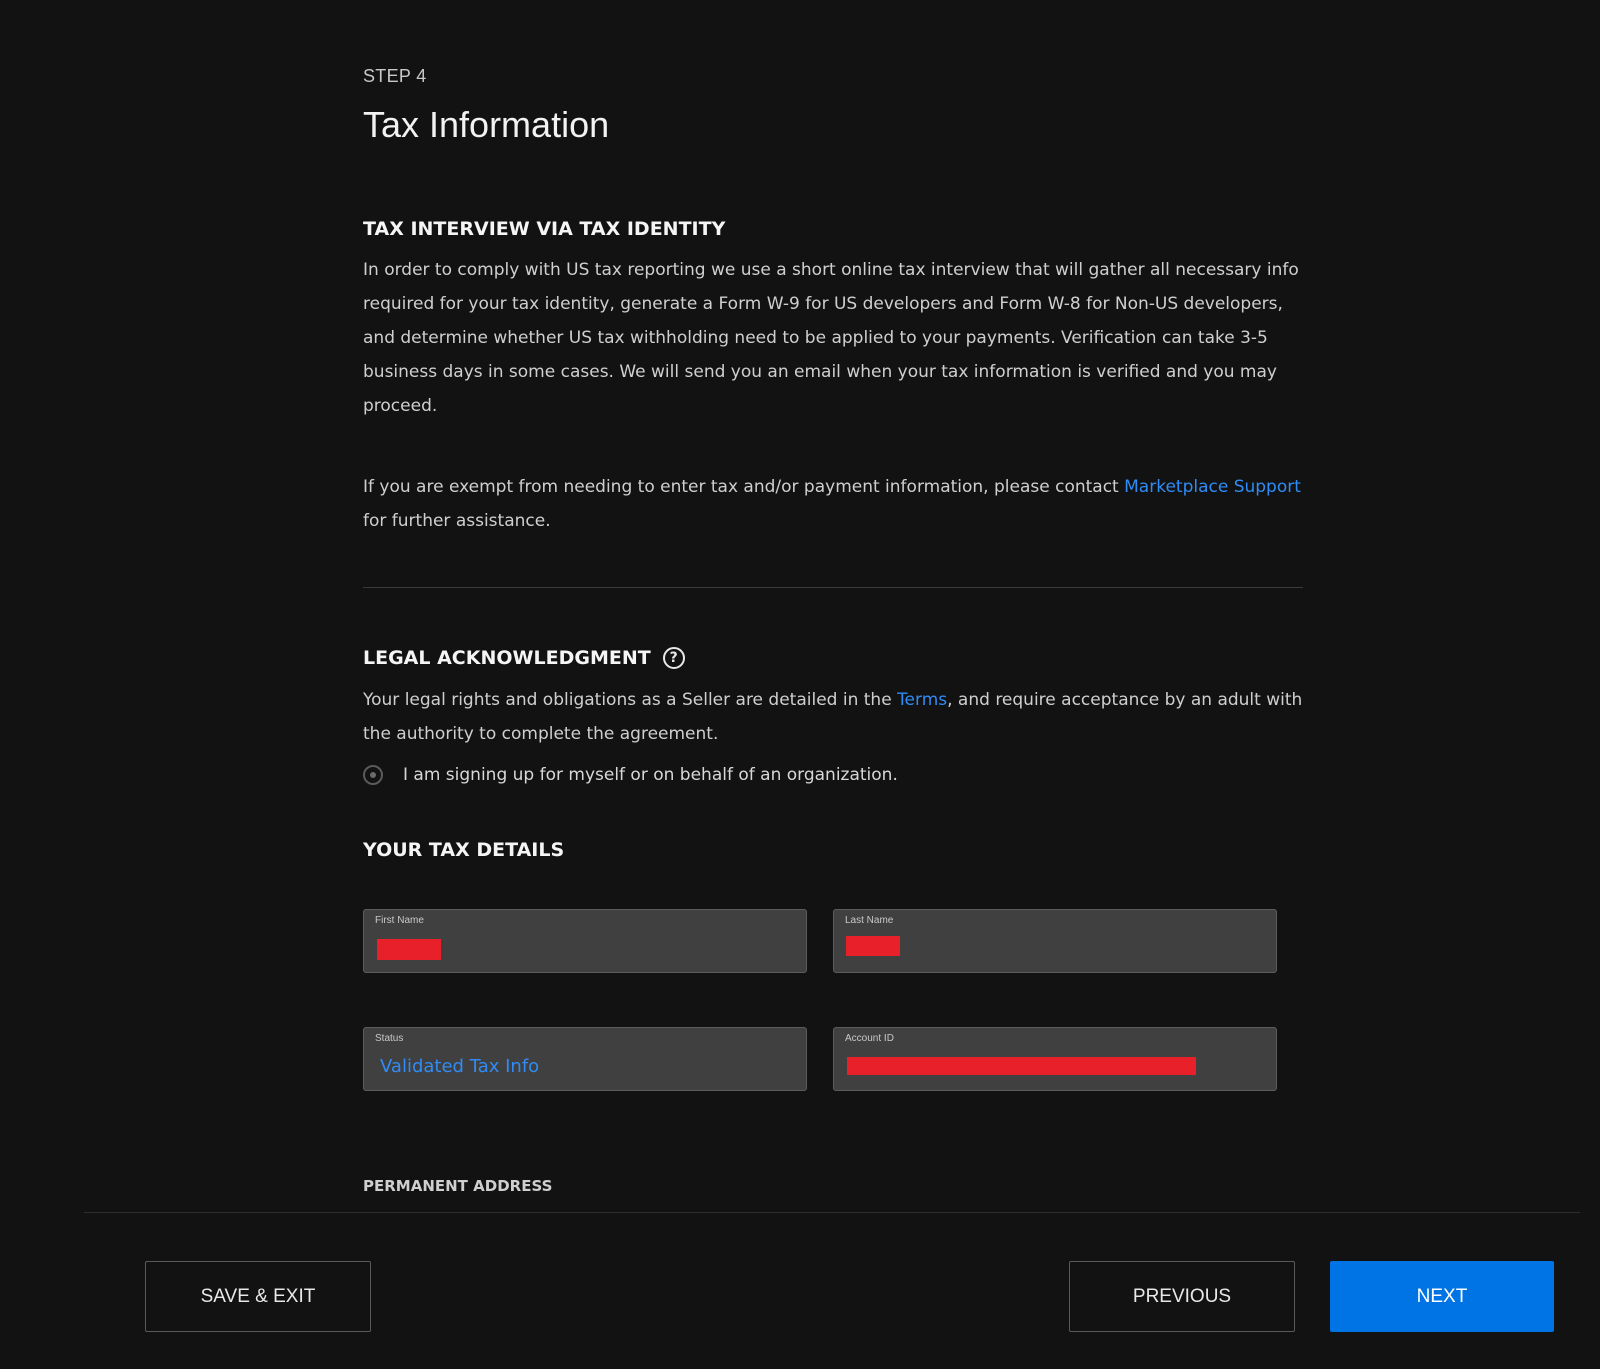 The width and height of the screenshot is (1600, 1369). I want to click on save-exit-button: SAVE & EXIT, so click(258, 1296).